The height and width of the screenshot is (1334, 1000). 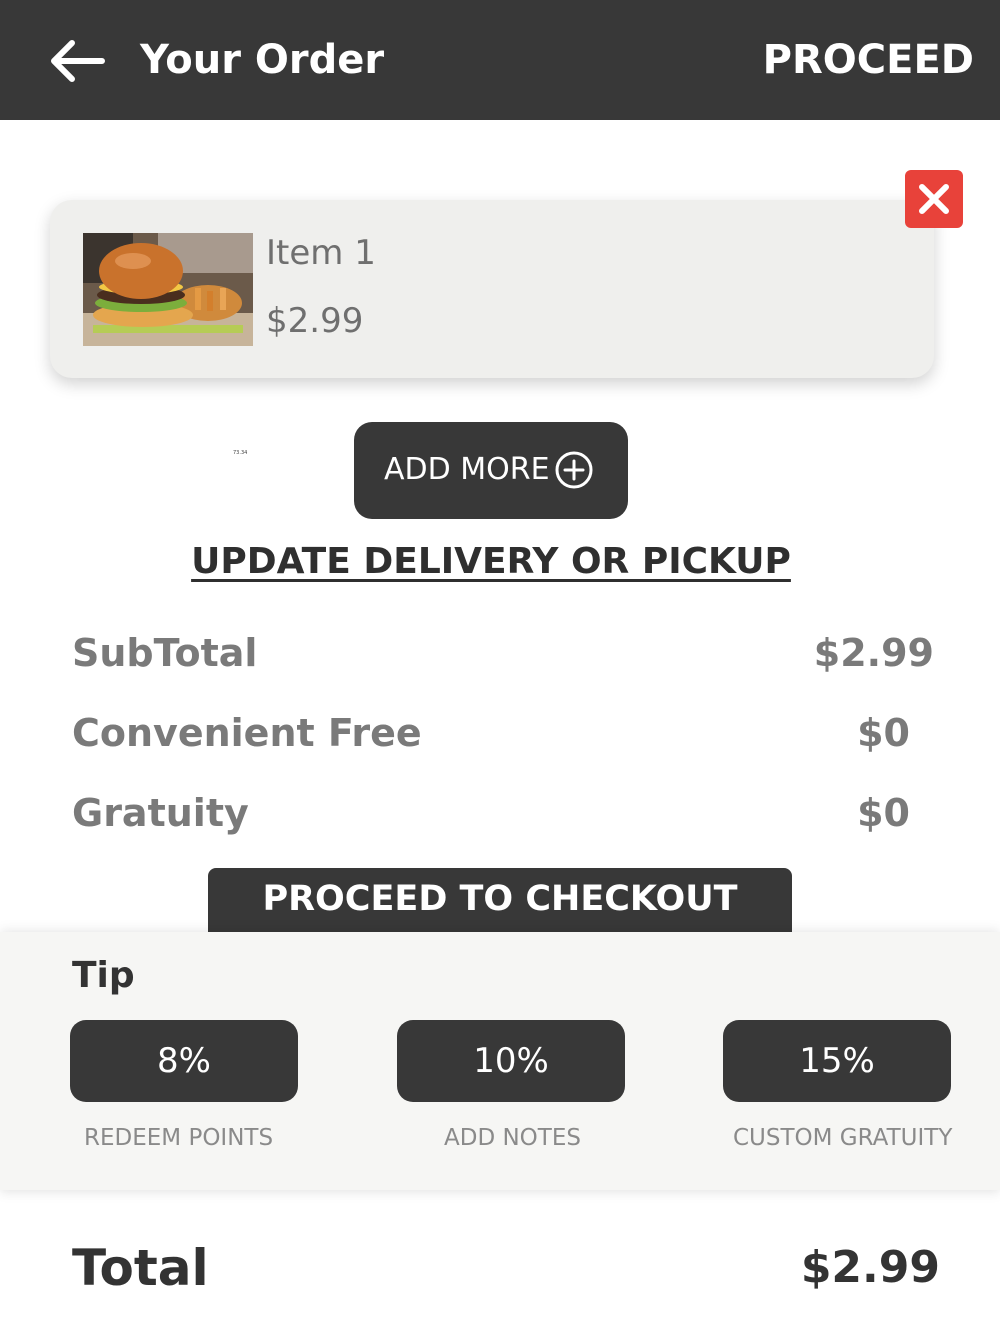 I want to click on arrow-left-icon, so click(x=77, y=61).